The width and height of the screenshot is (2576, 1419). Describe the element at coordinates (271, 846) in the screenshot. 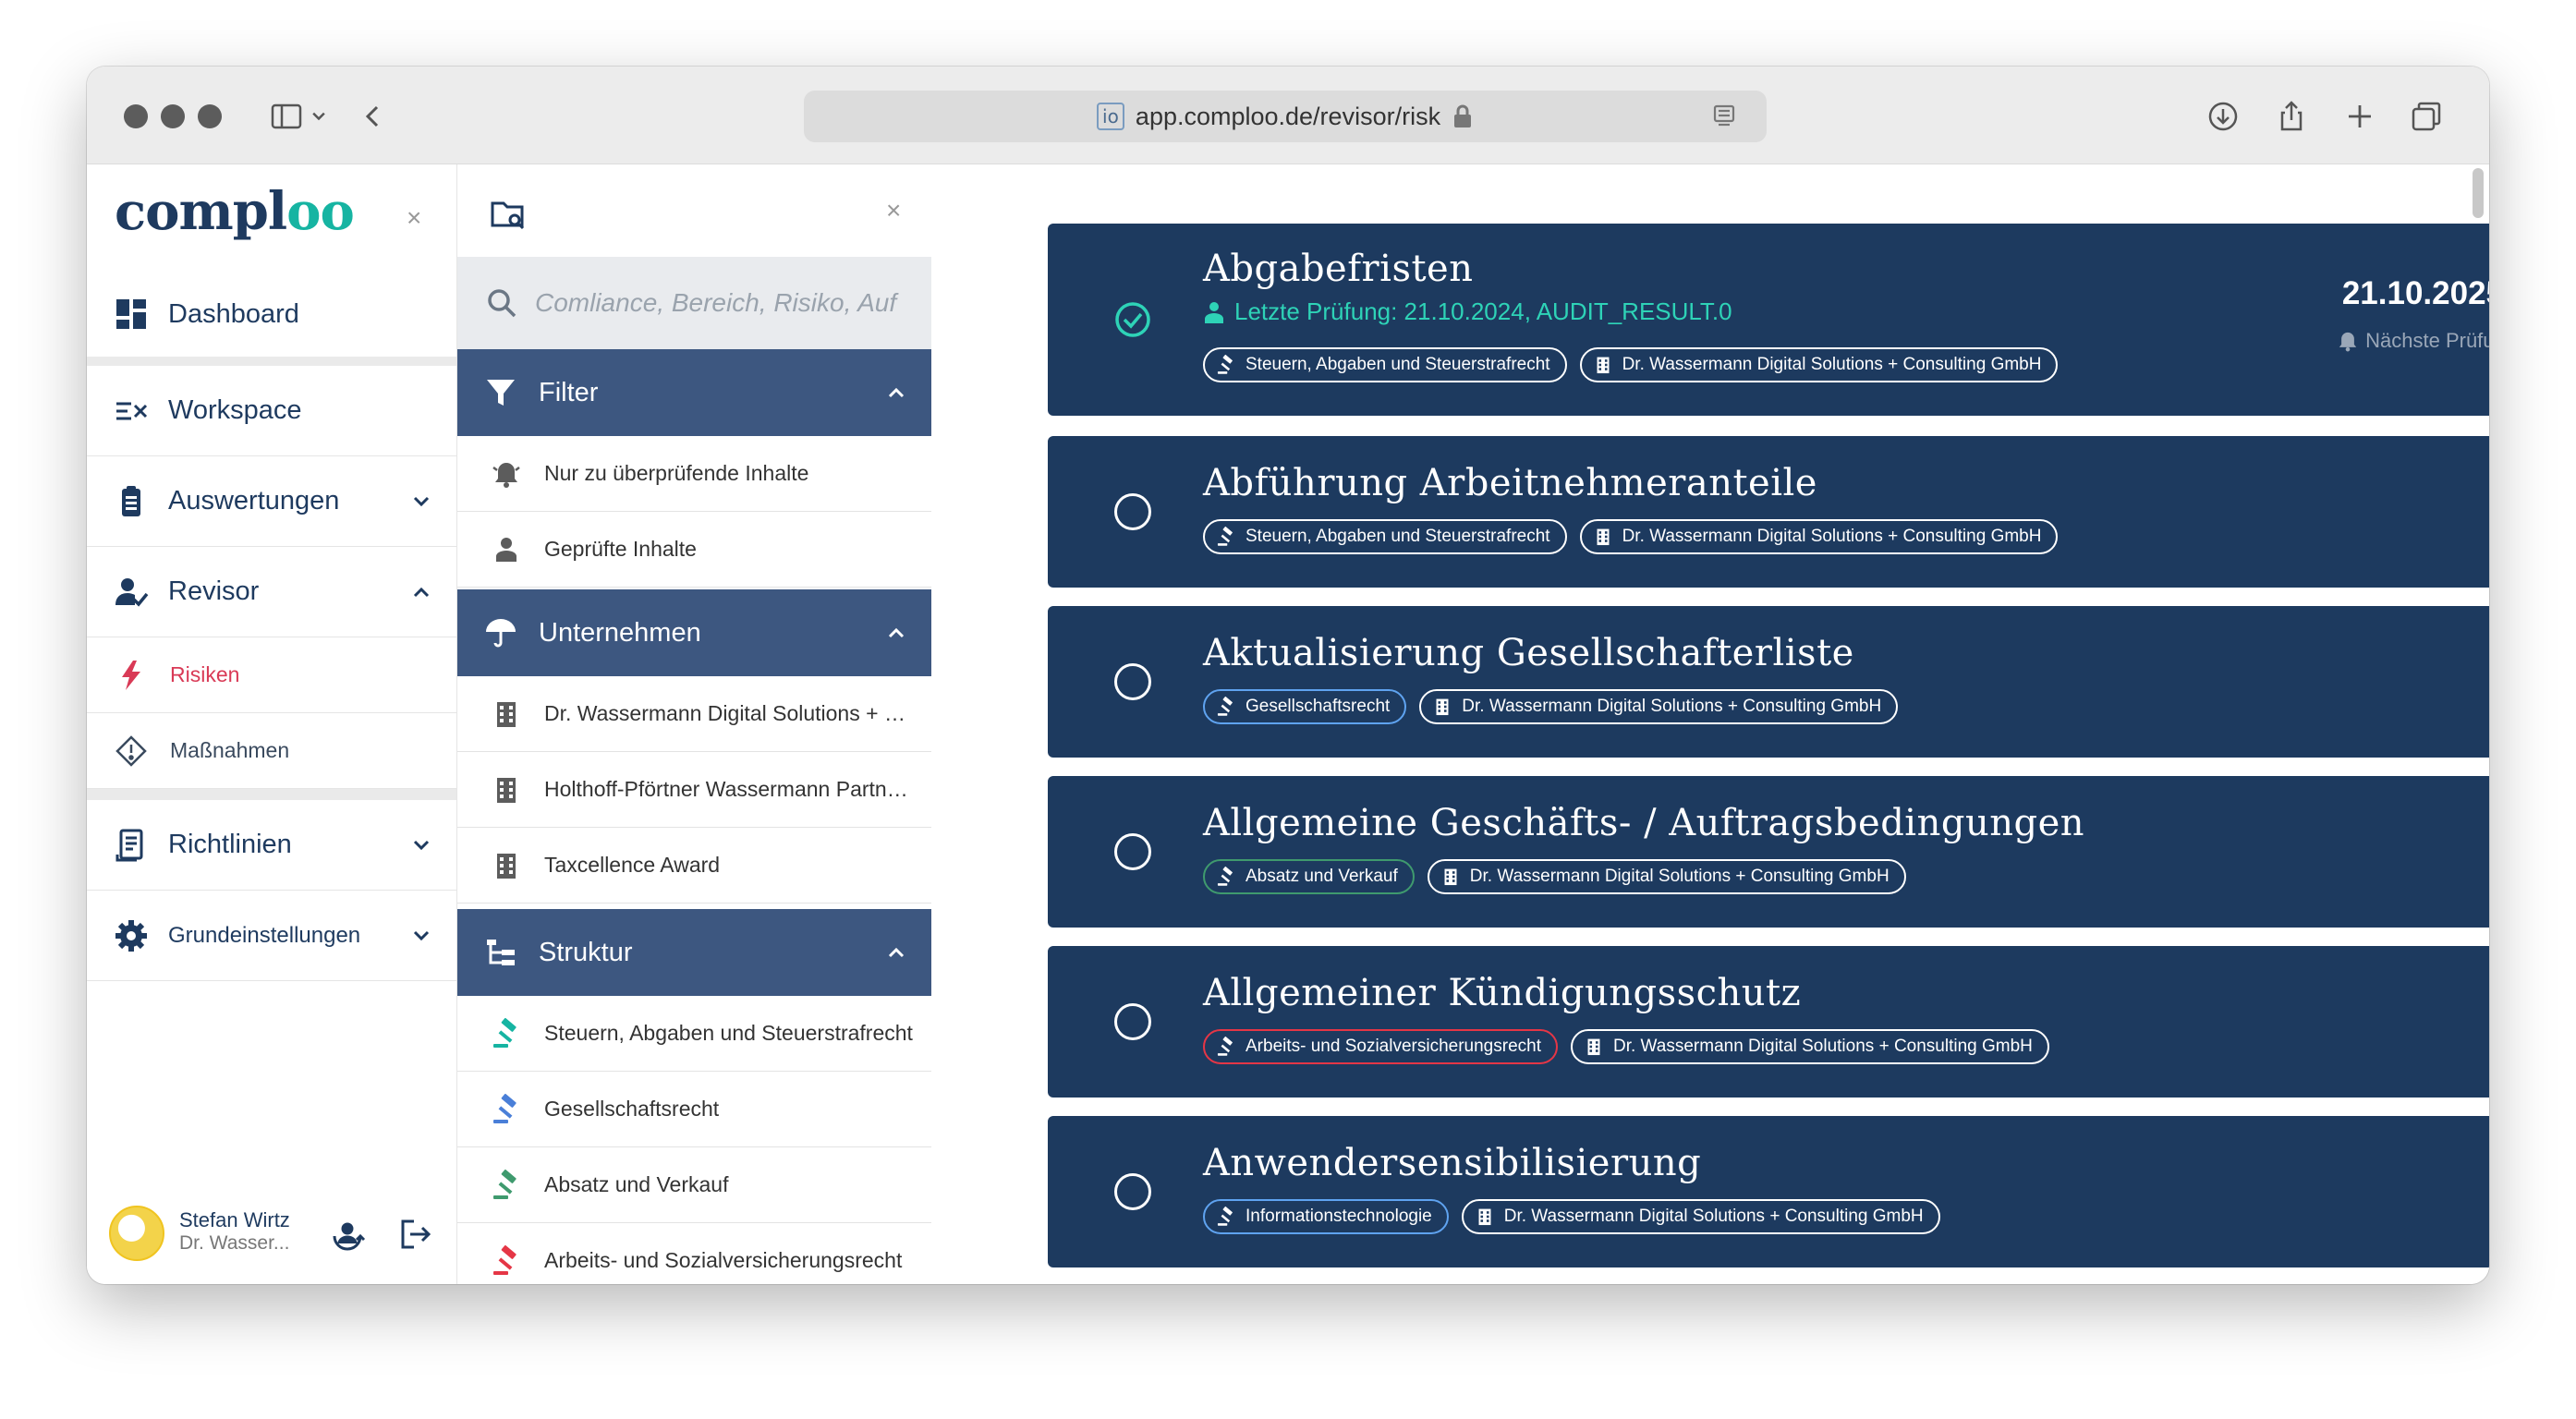

I see `sidebar-item-richtlinien: Richtlinien` at that location.